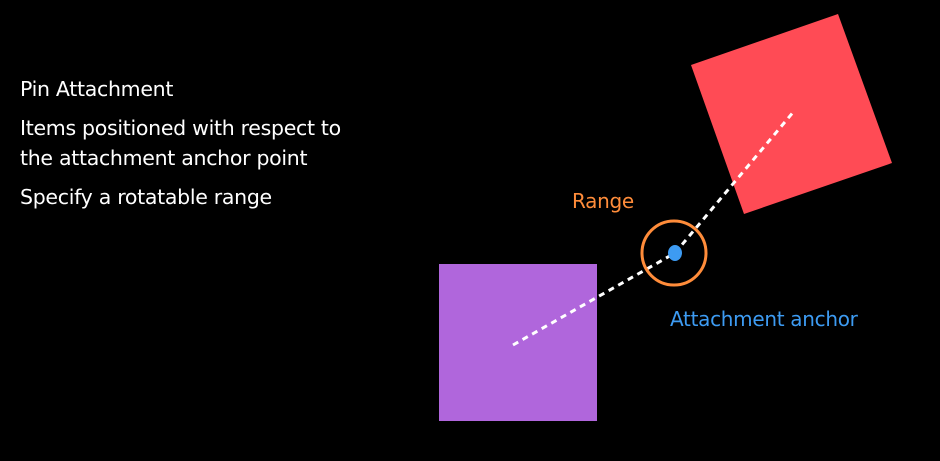 The height and width of the screenshot is (461, 940). I want to click on attachment-anchor-point, so click(675, 253).